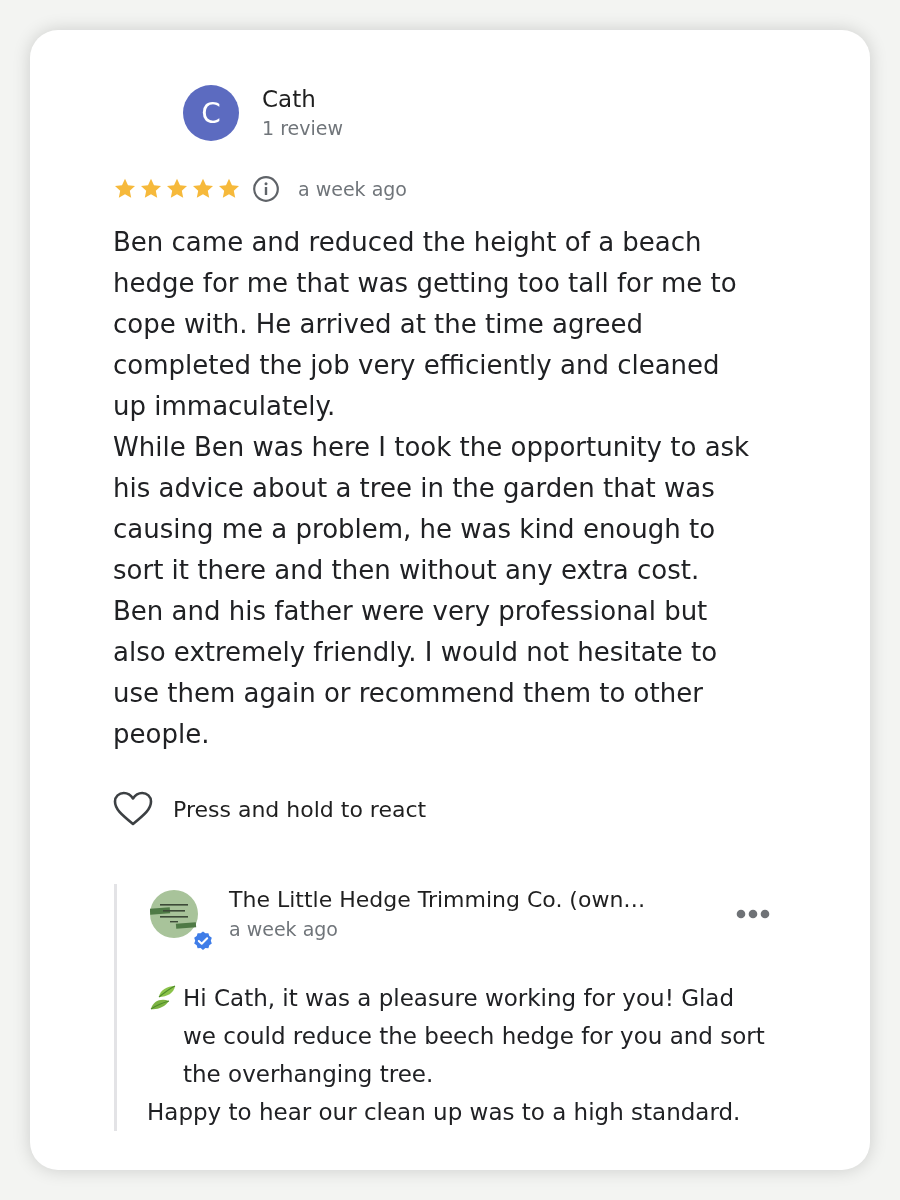 This screenshot has width=900, height=1200. Describe the element at coordinates (416, 673) in the screenshot. I see `review-text: Ben and his father were very professional but also extremely friendly. I would not hesitate to use them again or recommend them to other people.` at that location.